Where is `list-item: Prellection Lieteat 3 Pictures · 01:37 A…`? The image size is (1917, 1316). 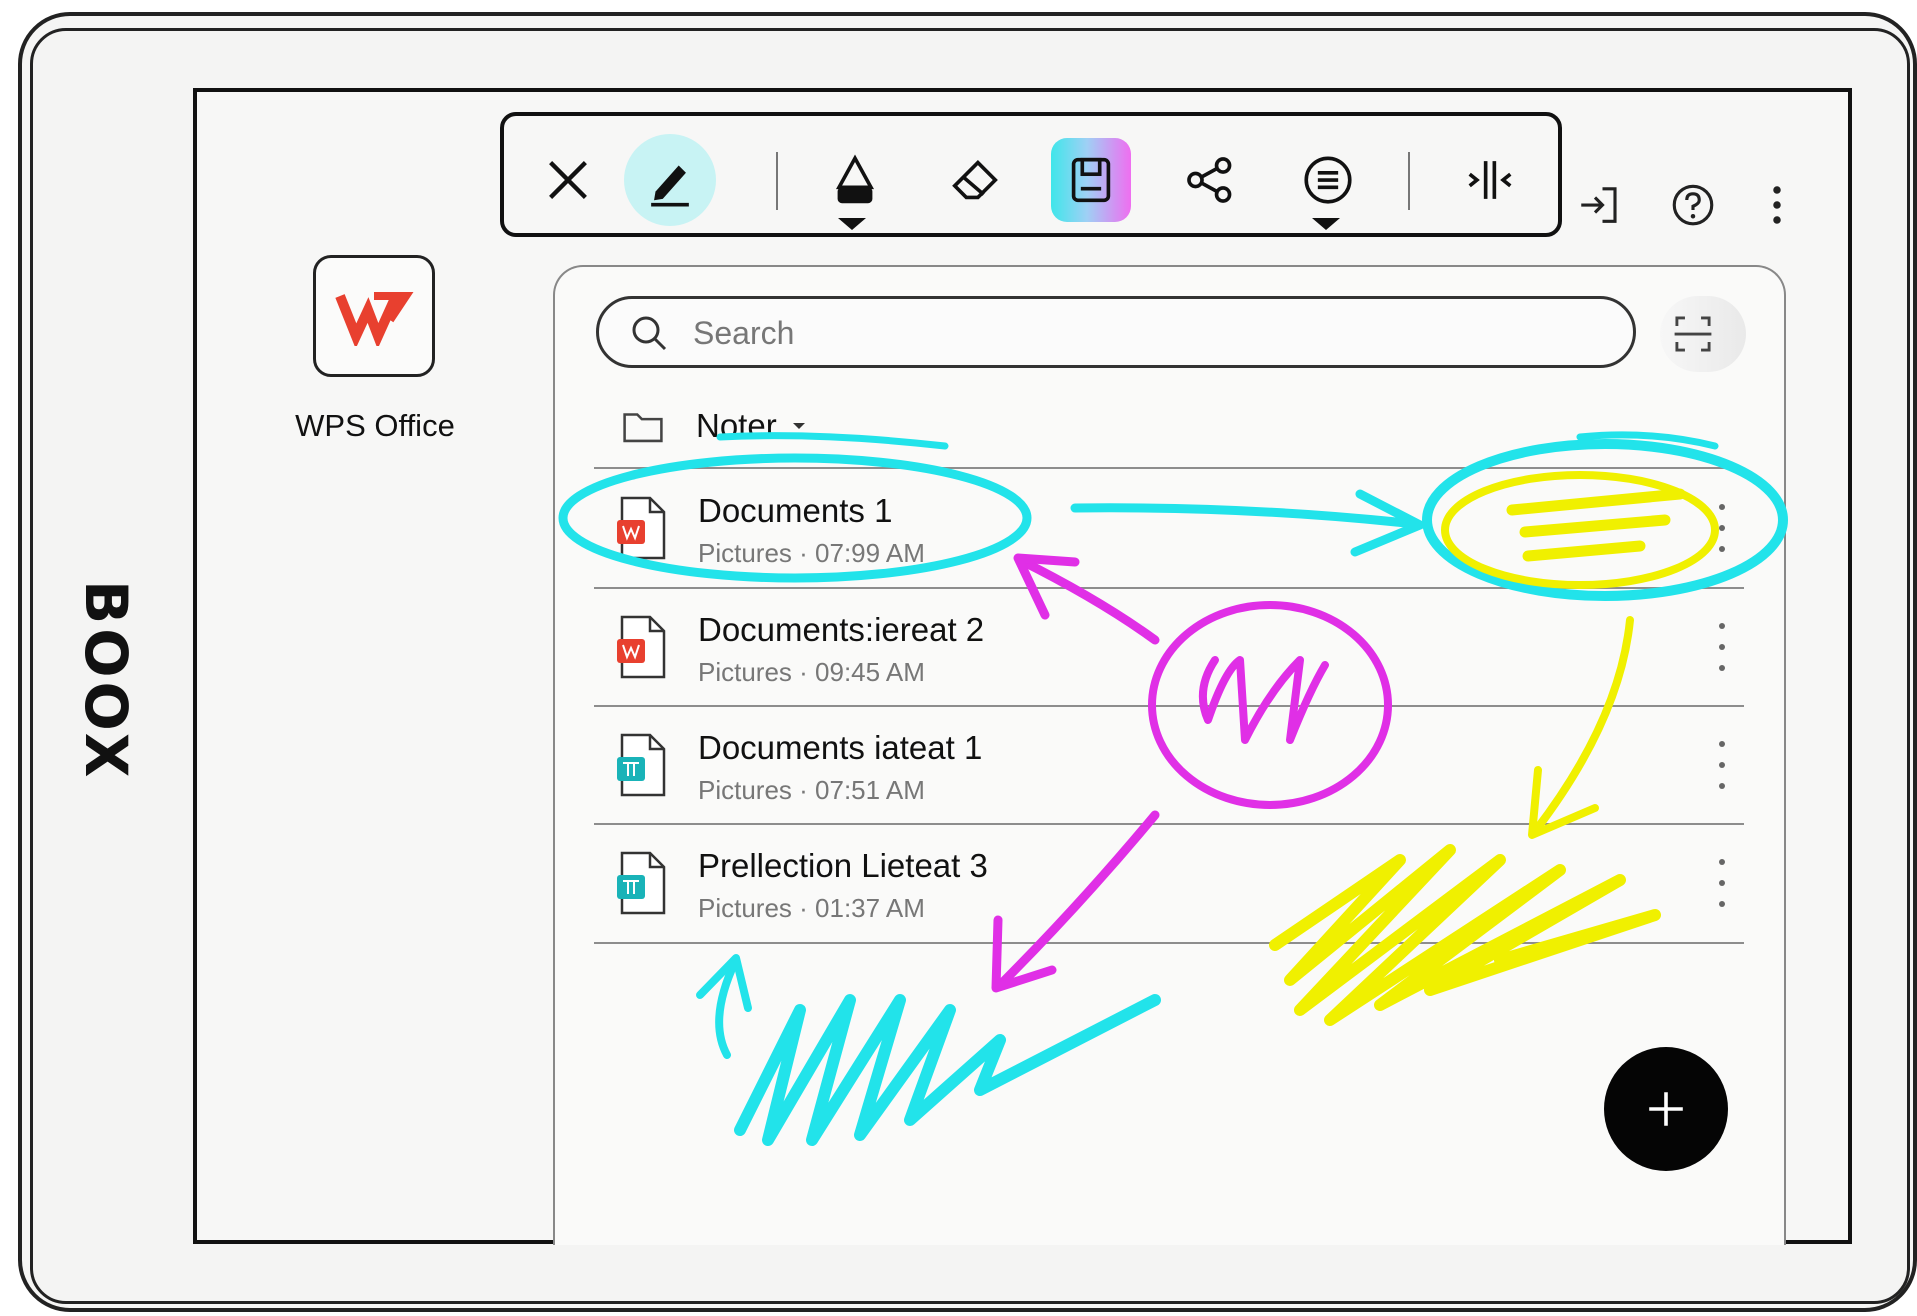 list-item: Prellection Lieteat 3 Pictures · 01:37 A… is located at coordinates (1169, 884).